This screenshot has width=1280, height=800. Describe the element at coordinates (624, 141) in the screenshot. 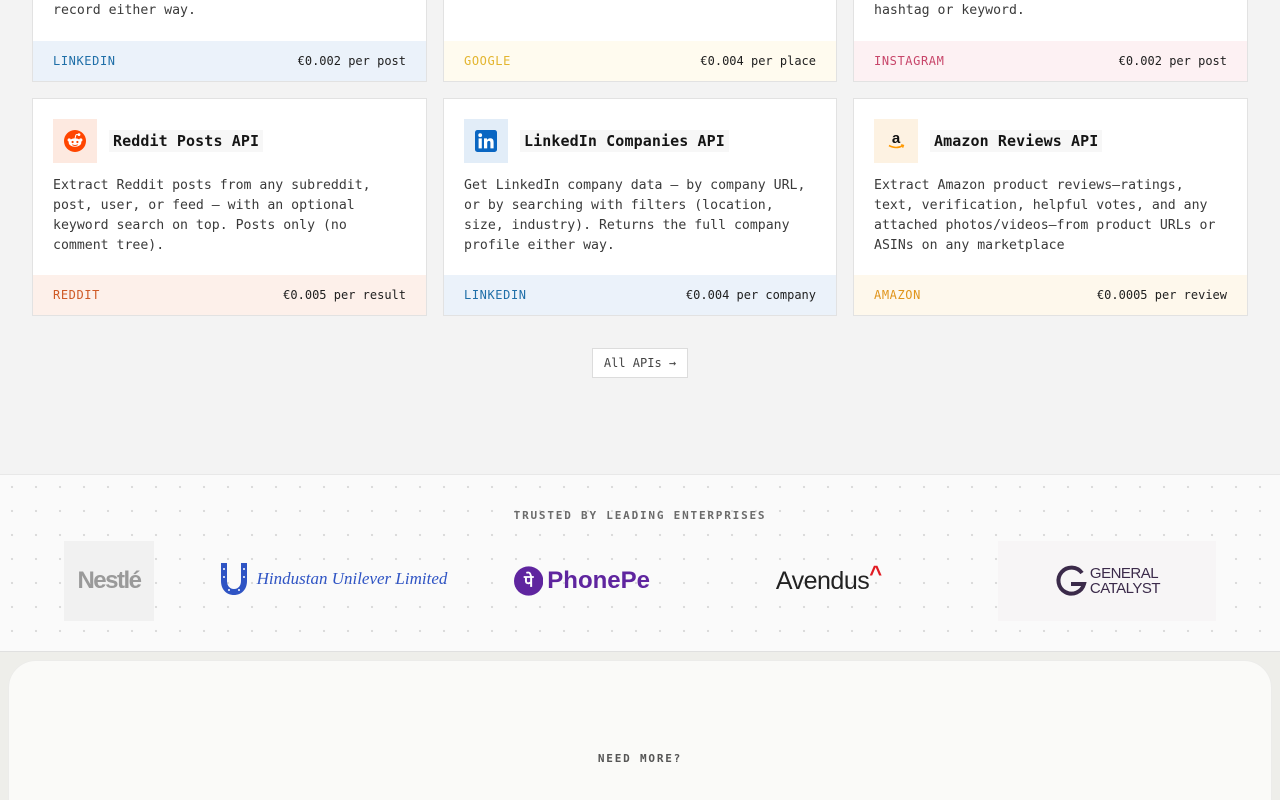

I see `card-title: LinkedIn Companies API` at that location.